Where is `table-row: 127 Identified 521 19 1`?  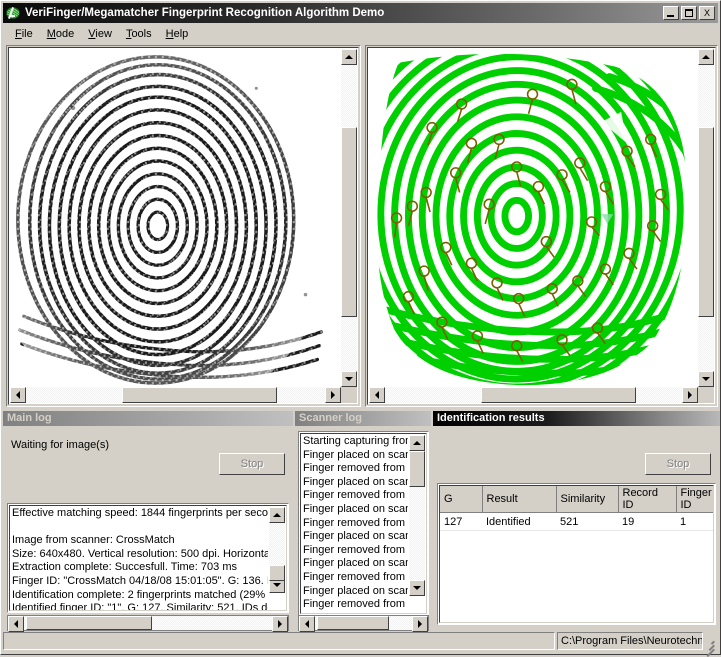
table-row: 127 Identified 521 19 1 is located at coordinates (576, 521).